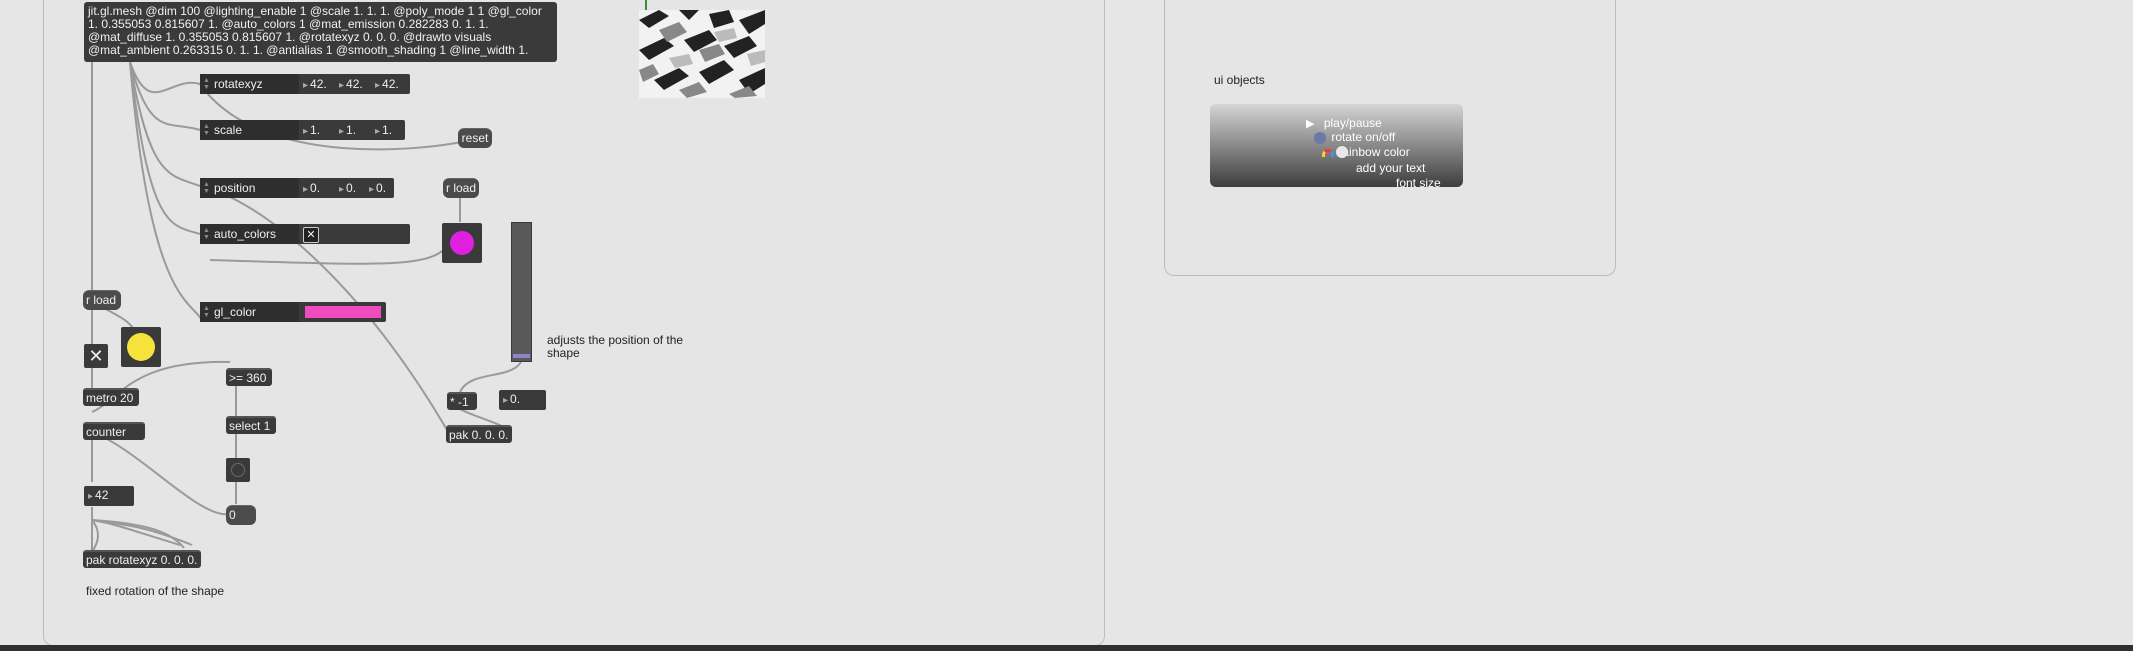 This screenshot has height=651, width=2133. What do you see at coordinates (109, 496) in the screenshot?
I see `counter-number-box: 42` at bounding box center [109, 496].